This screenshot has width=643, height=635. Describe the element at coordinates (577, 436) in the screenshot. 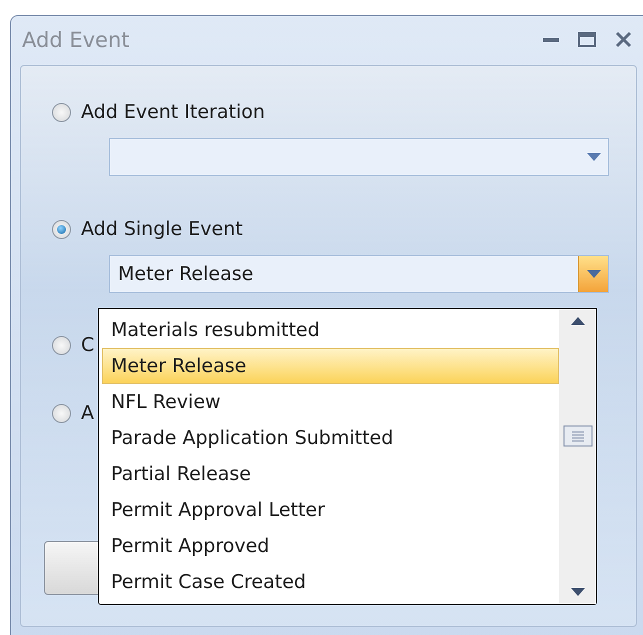

I see `scroll-thumb` at that location.